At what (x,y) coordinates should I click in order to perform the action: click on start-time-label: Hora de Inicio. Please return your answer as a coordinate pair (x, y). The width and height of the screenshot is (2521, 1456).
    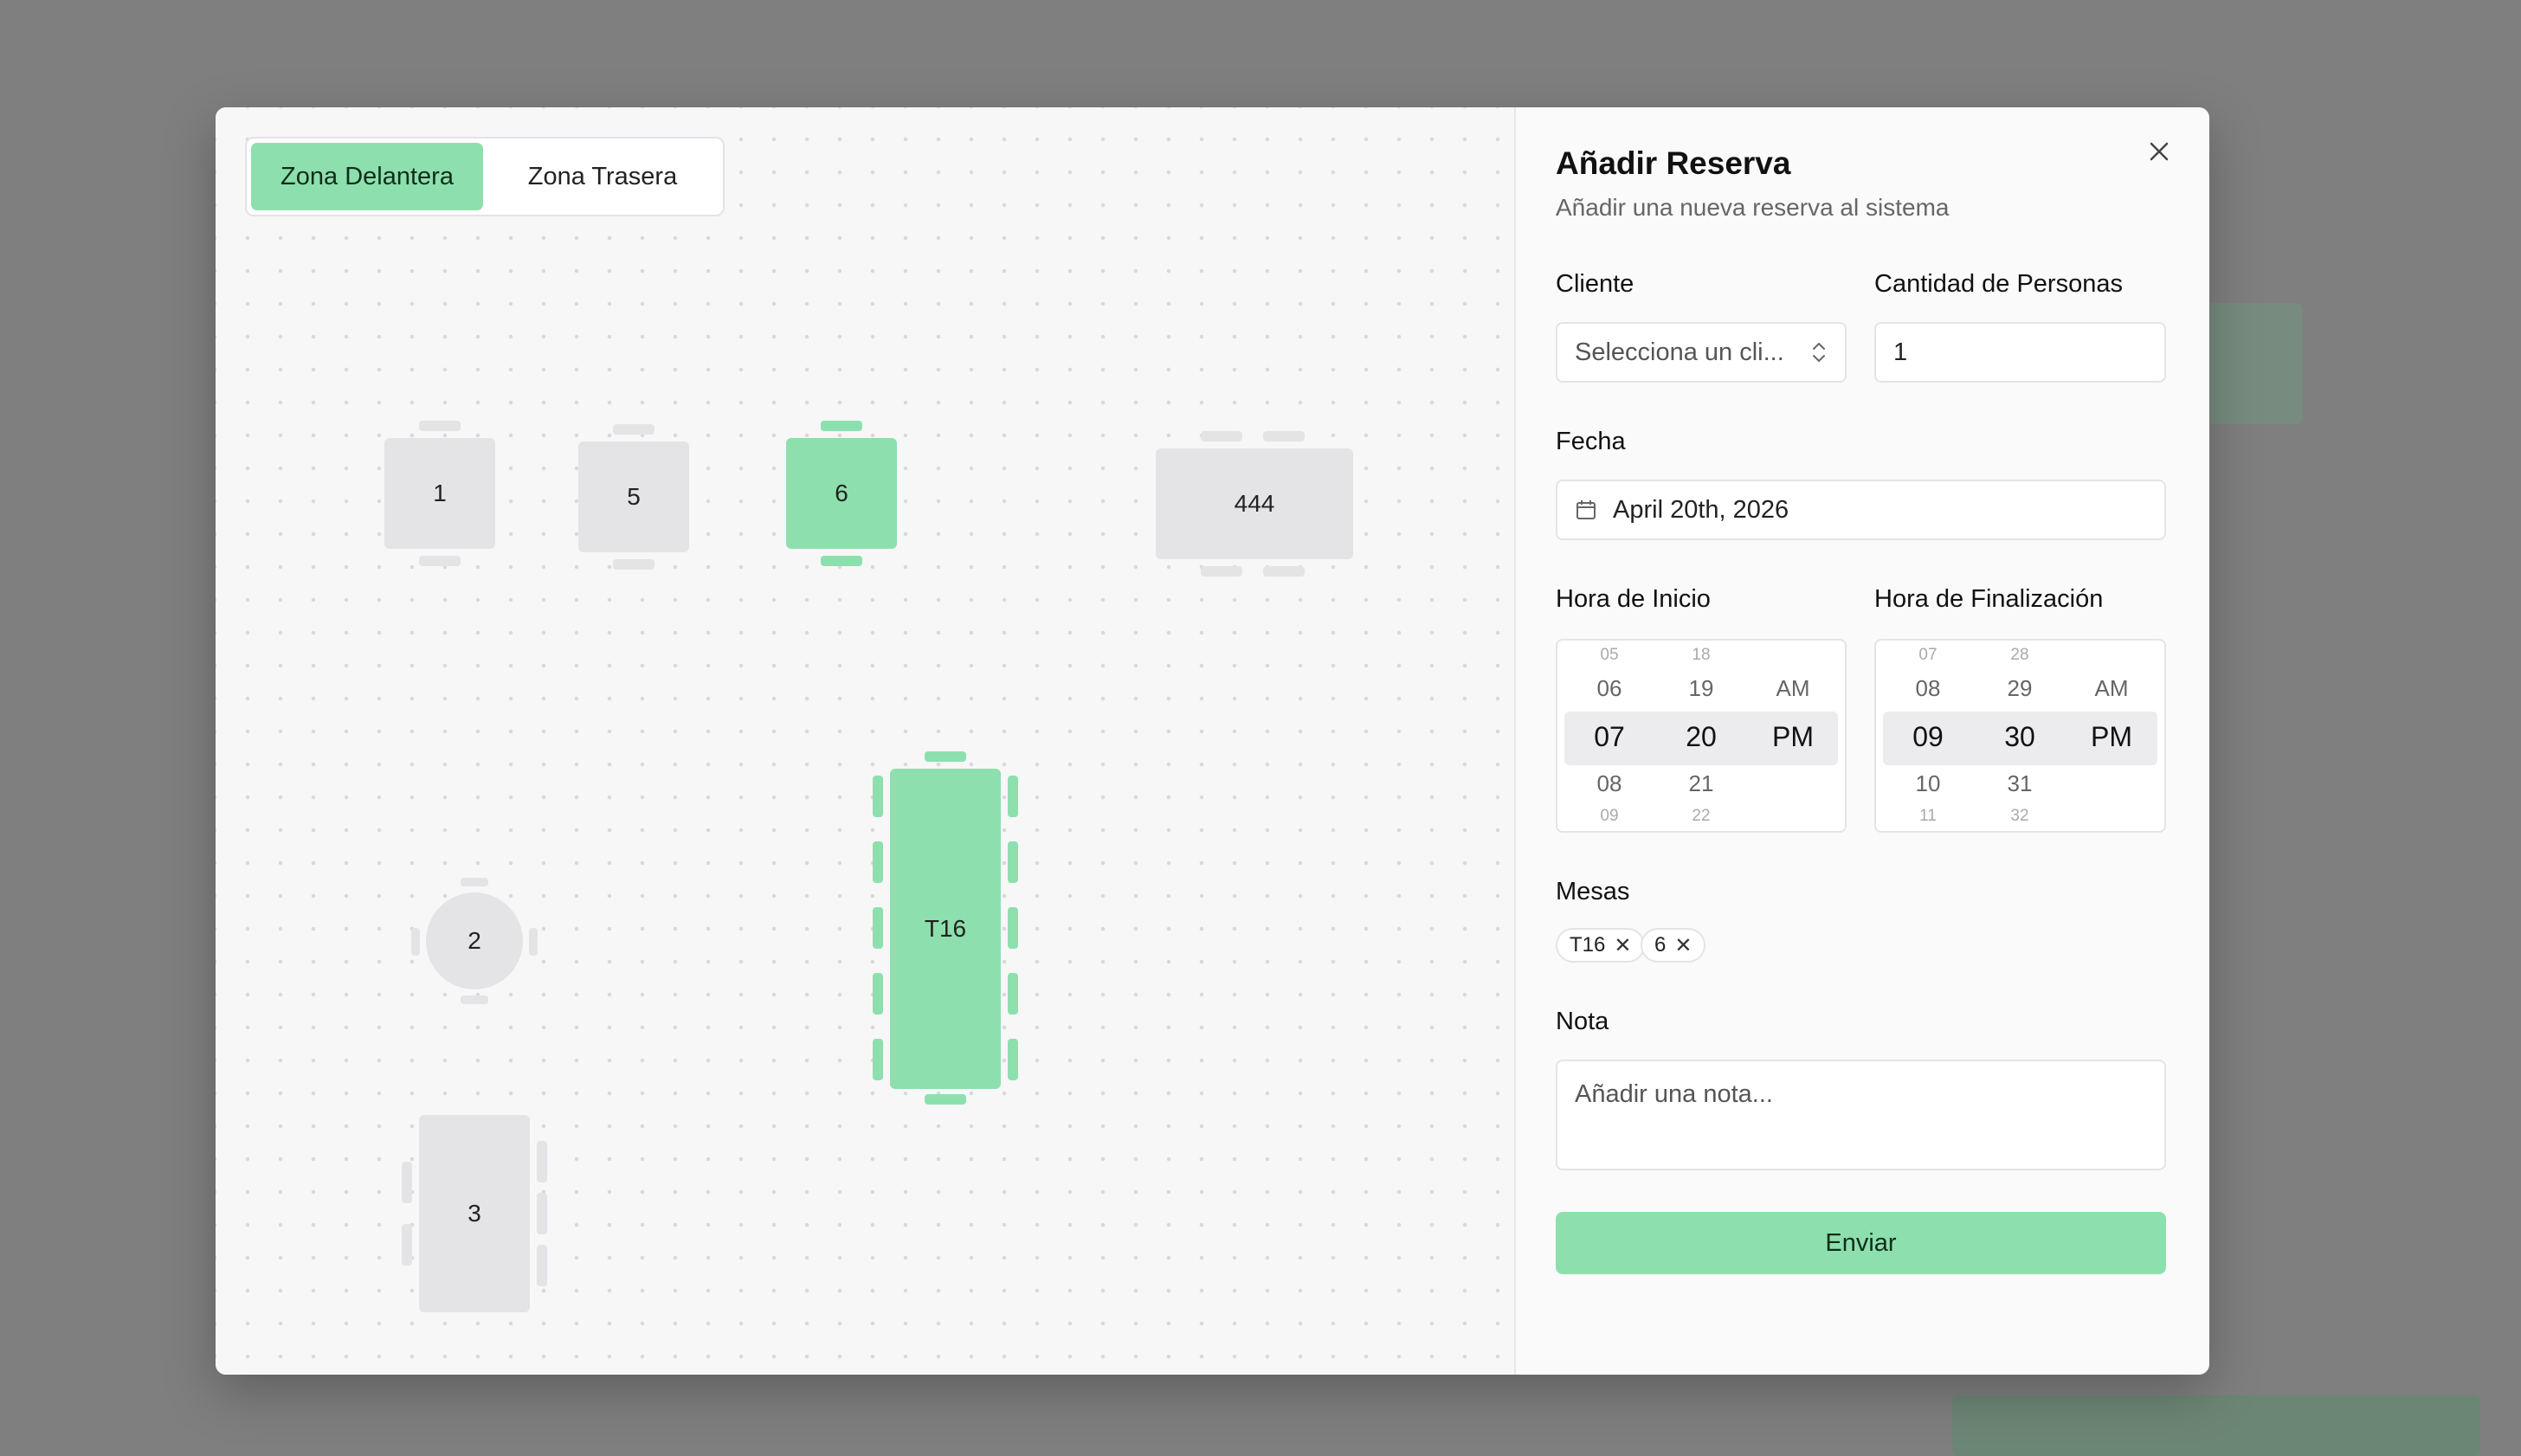
    Looking at the image, I should click on (1633, 599).